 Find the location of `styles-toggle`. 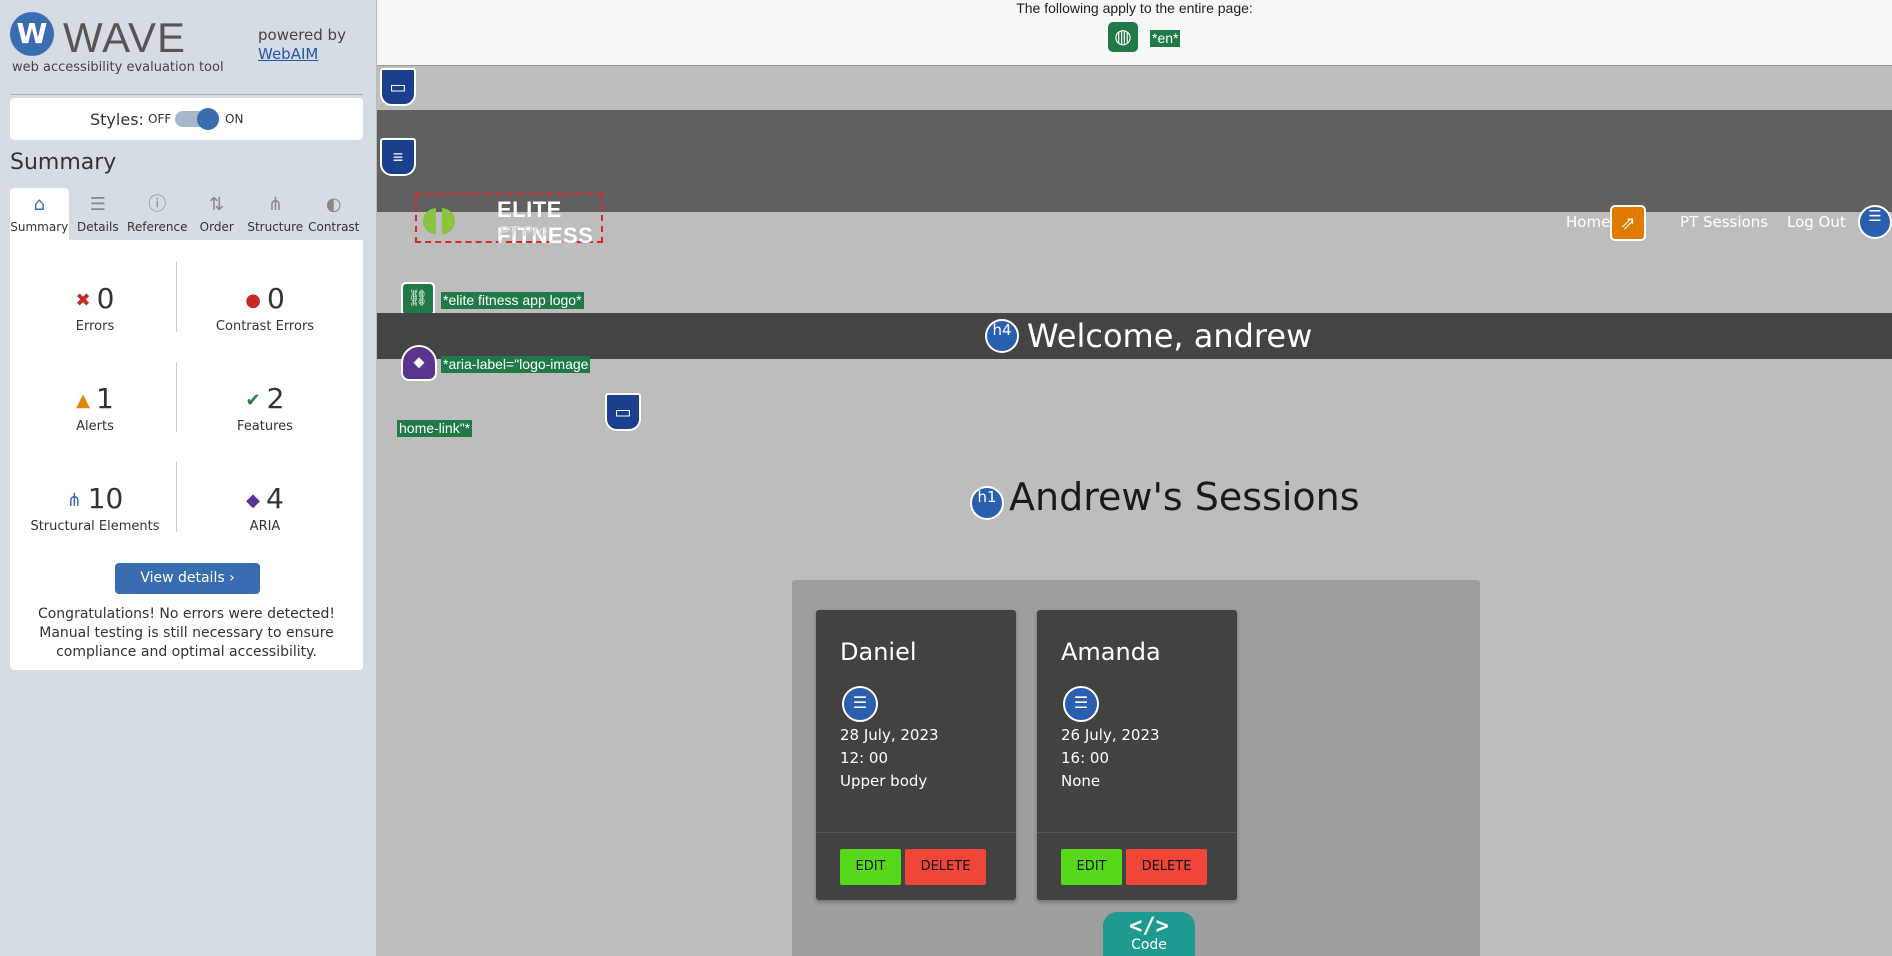

styles-toggle is located at coordinates (197, 119).